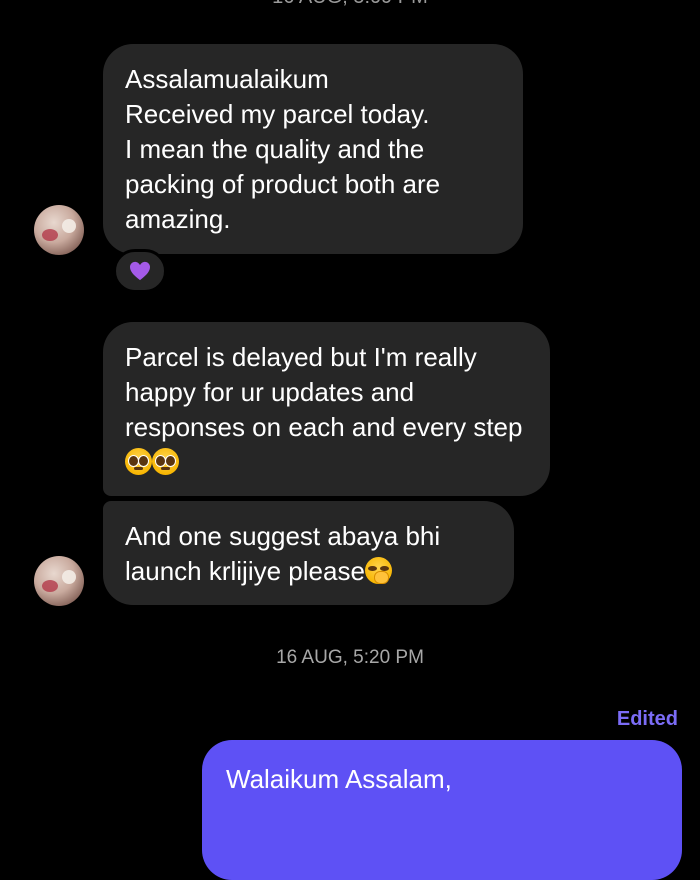 Image resolution: width=700 pixels, height=880 pixels. I want to click on top-timestamp: 16 AUG, 5:09 PM, so click(350, 4).